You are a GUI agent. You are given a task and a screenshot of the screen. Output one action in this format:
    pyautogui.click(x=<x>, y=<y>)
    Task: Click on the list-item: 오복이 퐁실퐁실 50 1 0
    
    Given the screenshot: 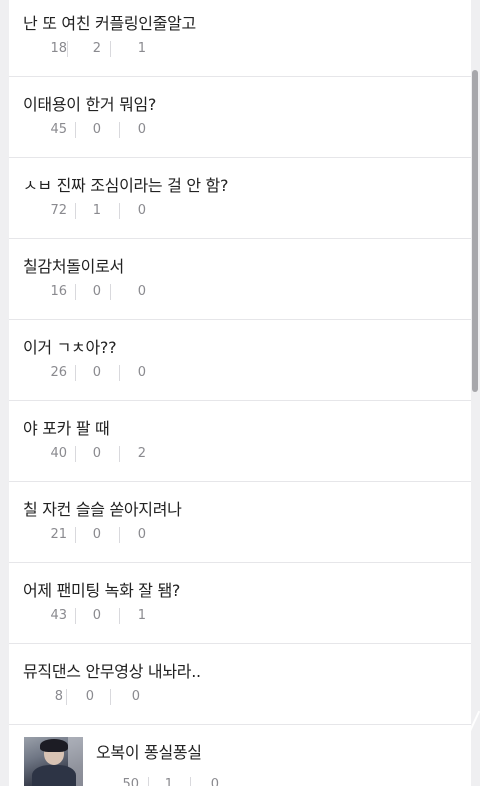 What is the action you would take?
    pyautogui.click(x=240, y=755)
    